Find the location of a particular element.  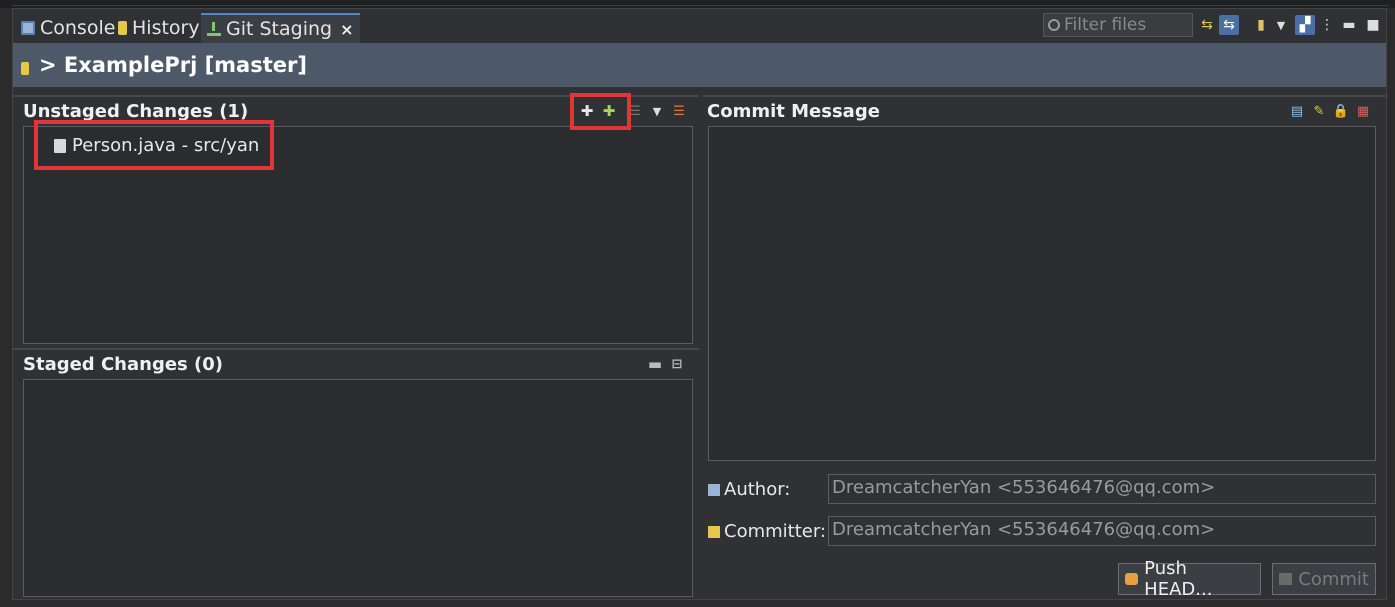

layout-icon: ▞ is located at coordinates (1305, 25).